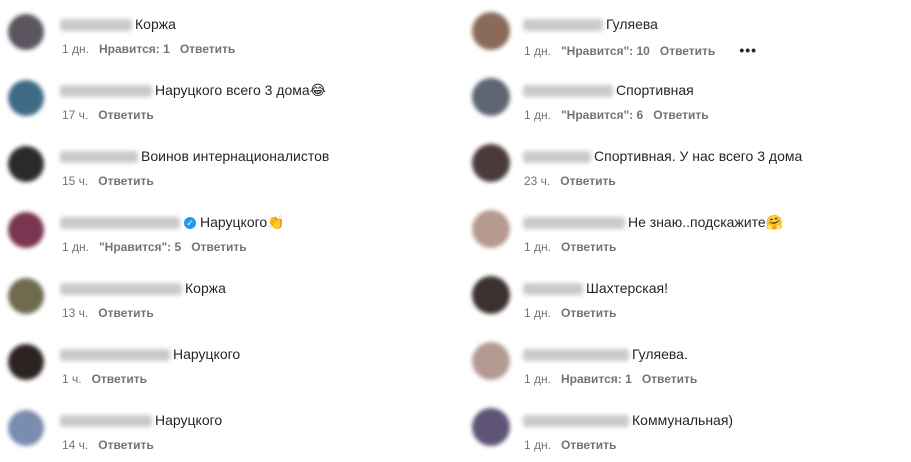 The image size is (911, 462). Describe the element at coordinates (220, 102) in the screenshot. I see `comment-item: Наруцкого всего 3 дома😂 17 ч. Ответить` at that location.